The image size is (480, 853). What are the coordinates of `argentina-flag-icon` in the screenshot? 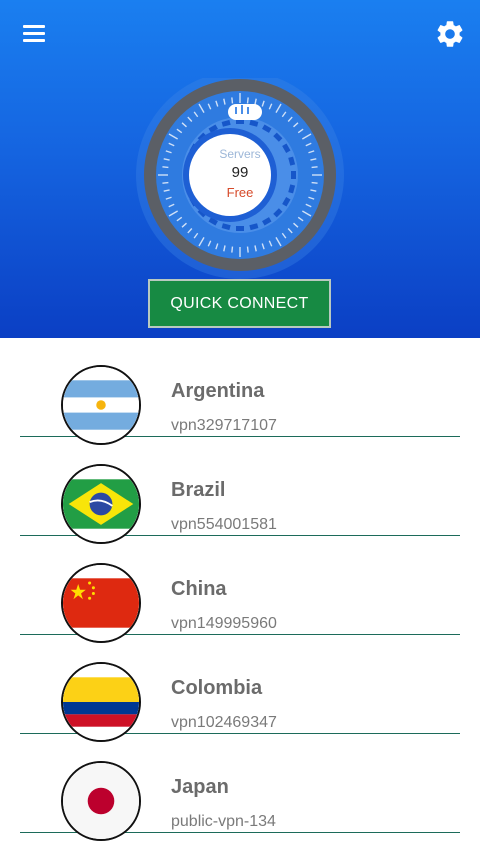 It's located at (101, 405).